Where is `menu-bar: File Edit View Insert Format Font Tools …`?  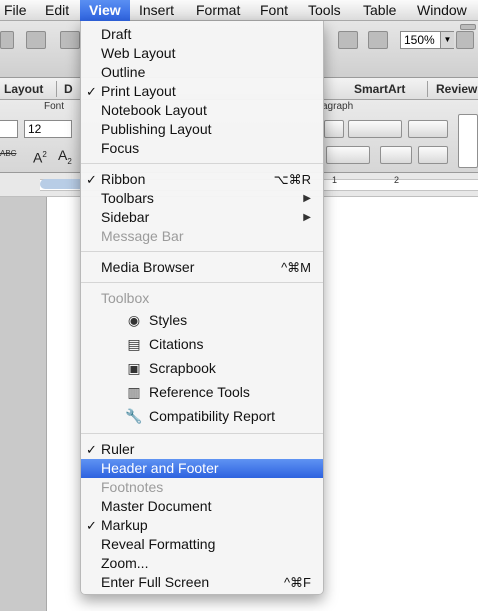 menu-bar: File Edit View Insert Format Font Tools … is located at coordinates (239, 10).